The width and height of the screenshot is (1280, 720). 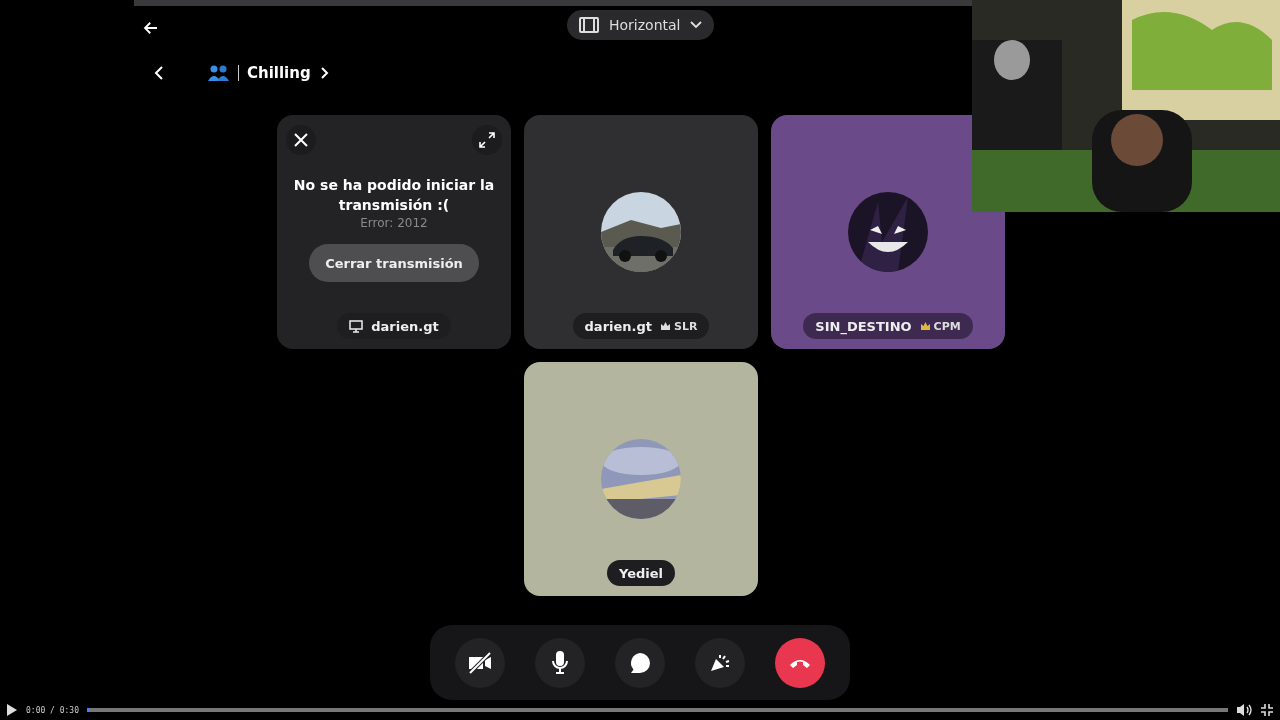 What do you see at coordinates (12, 710) in the screenshot?
I see `play-button` at bounding box center [12, 710].